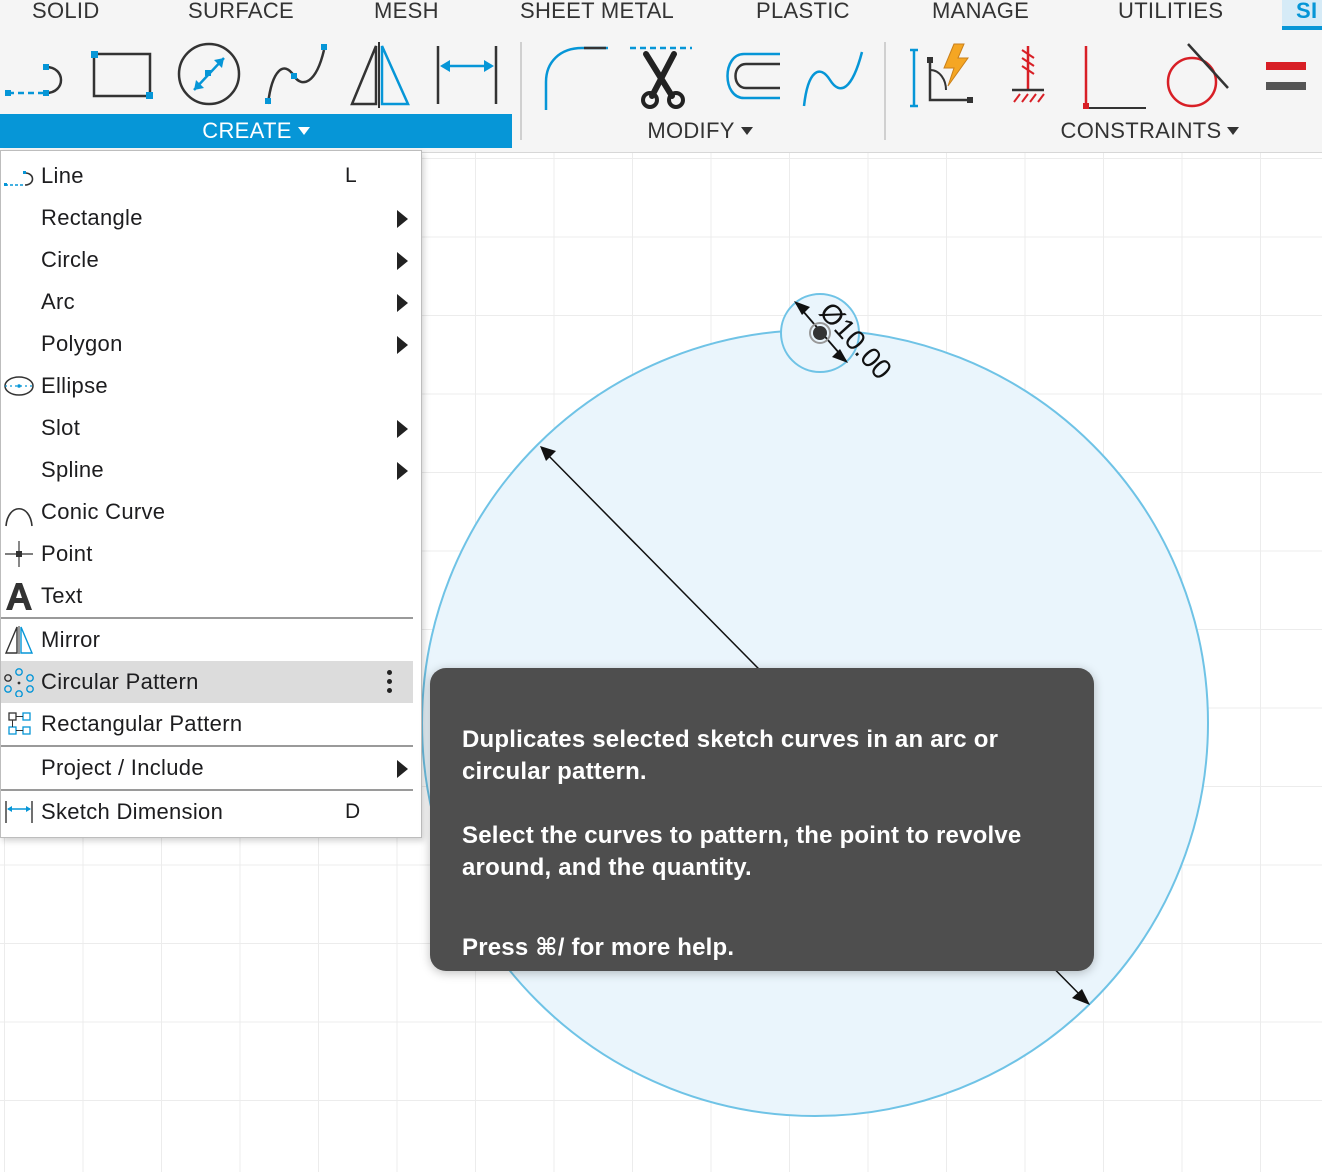 The image size is (1322, 1172). What do you see at coordinates (70, 259) in the screenshot?
I see `menu-item-label: Circle` at bounding box center [70, 259].